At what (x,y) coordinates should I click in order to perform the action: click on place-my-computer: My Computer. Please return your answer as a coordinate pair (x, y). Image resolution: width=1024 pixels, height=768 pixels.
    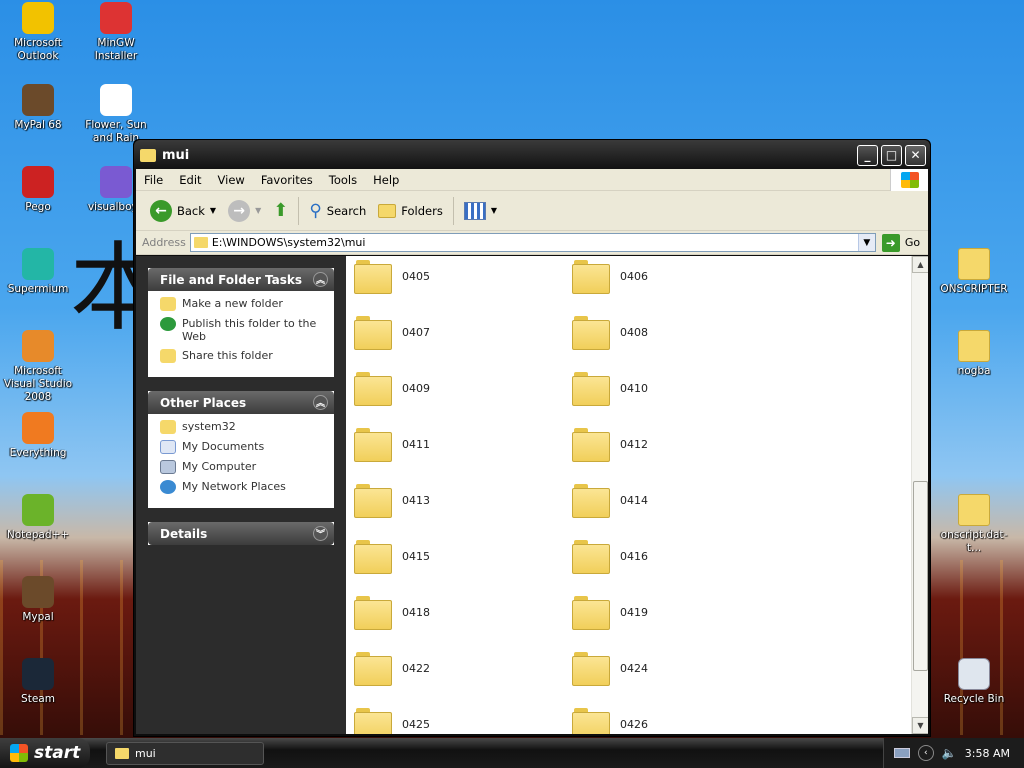
    Looking at the image, I should click on (242, 467).